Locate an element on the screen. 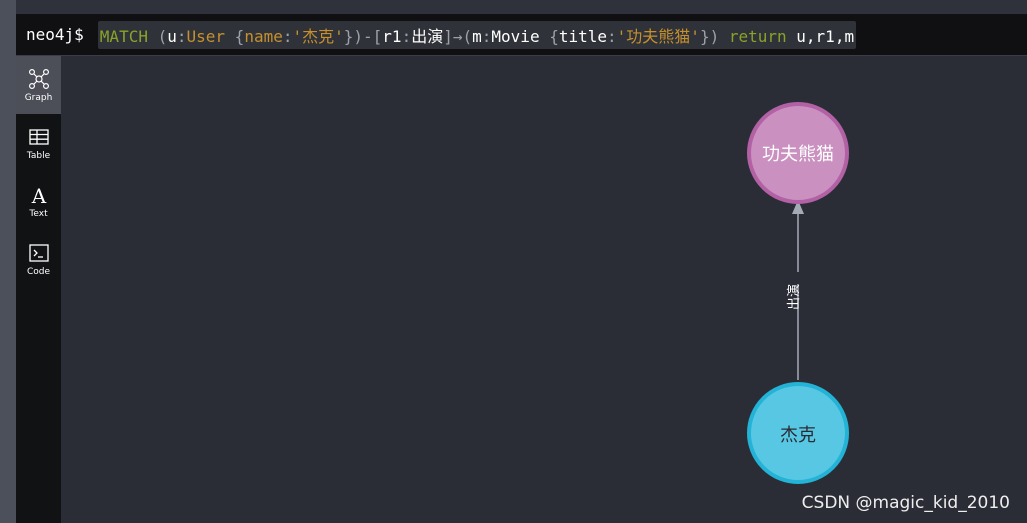 The height and width of the screenshot is (523, 1027). code-icon is located at coordinates (39, 253).